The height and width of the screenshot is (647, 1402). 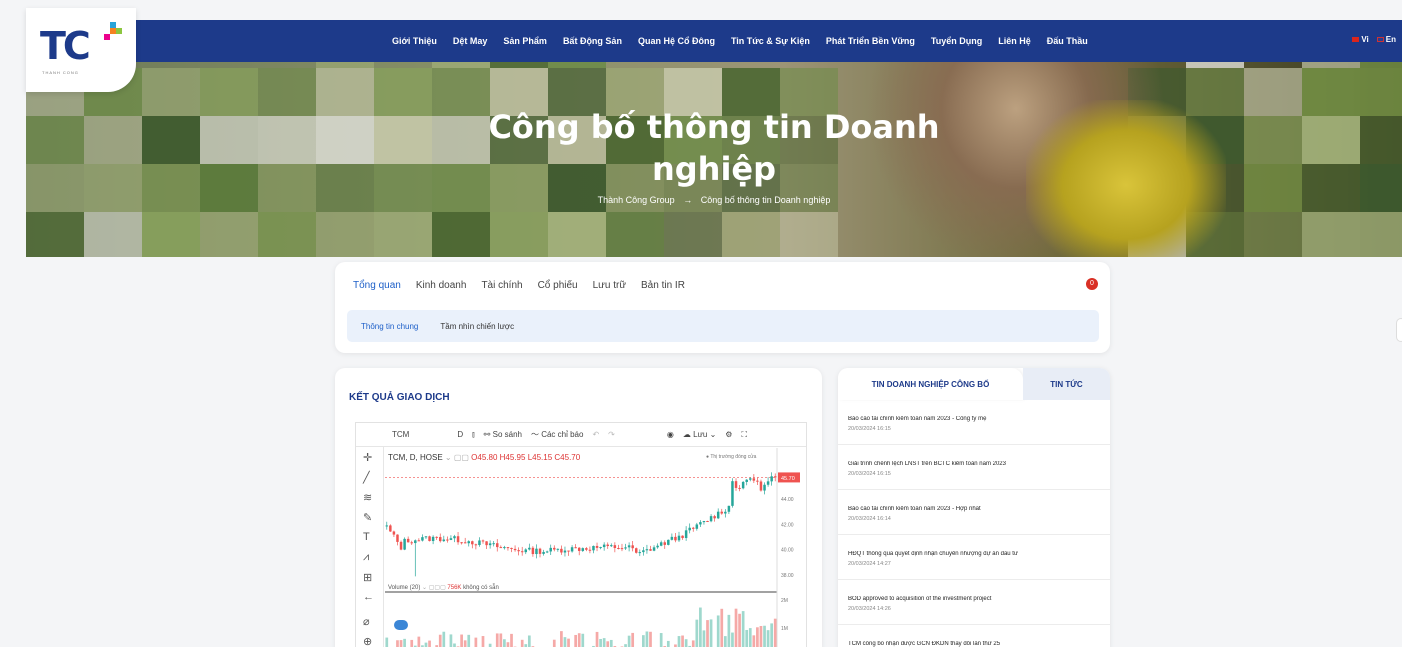 What do you see at coordinates (367, 497) in the screenshot?
I see `fib-icon: ≋` at bounding box center [367, 497].